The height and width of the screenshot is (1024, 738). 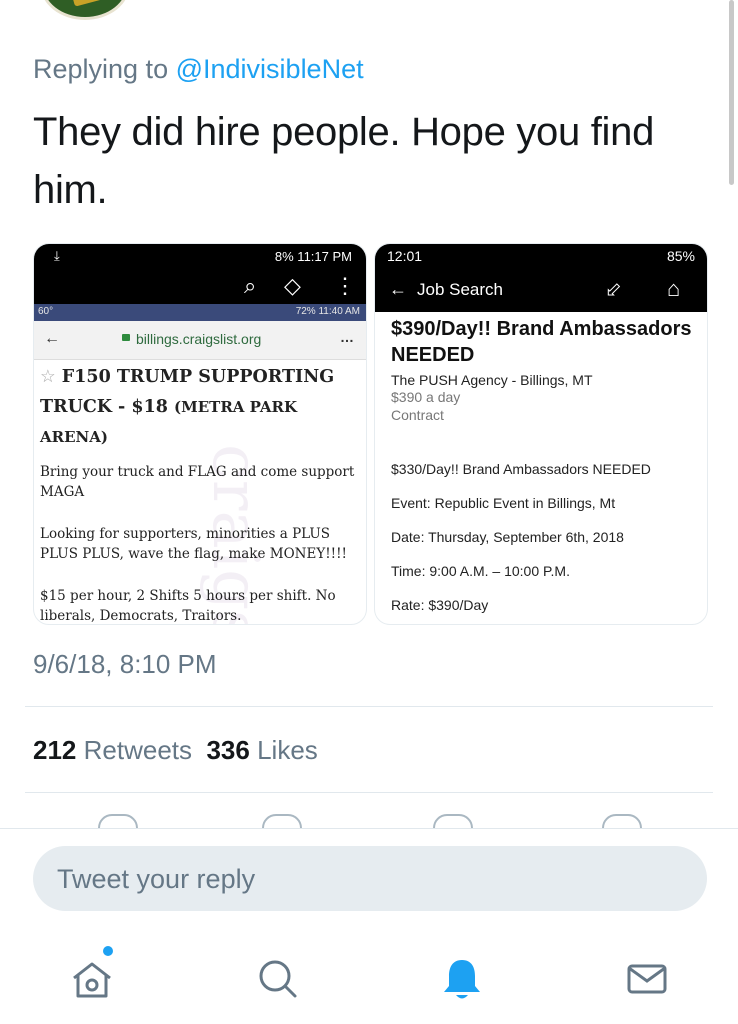 I want to click on status-time: 12:01, so click(x=405, y=256).